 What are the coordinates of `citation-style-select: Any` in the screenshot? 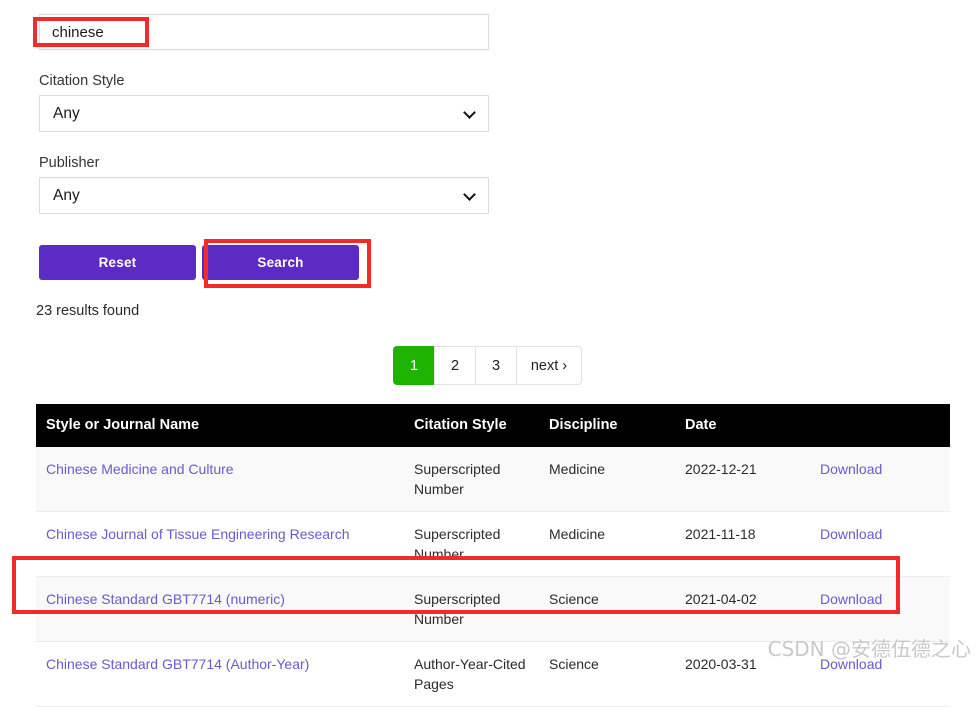 It's located at (264, 113).